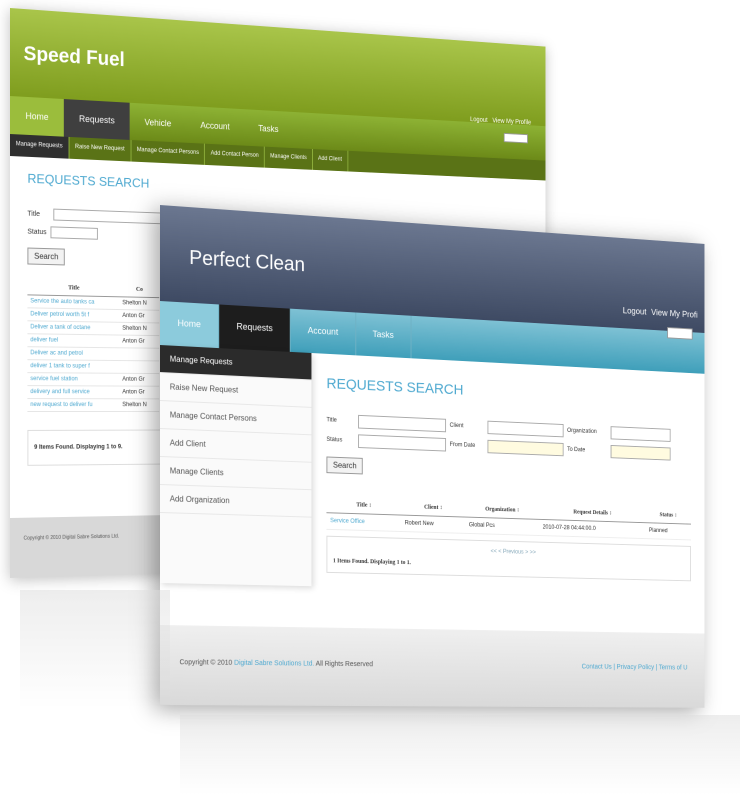 The width and height of the screenshot is (750, 808). What do you see at coordinates (235, 501) in the screenshot?
I see `sidebar-item-add-organization: Add Organization` at bounding box center [235, 501].